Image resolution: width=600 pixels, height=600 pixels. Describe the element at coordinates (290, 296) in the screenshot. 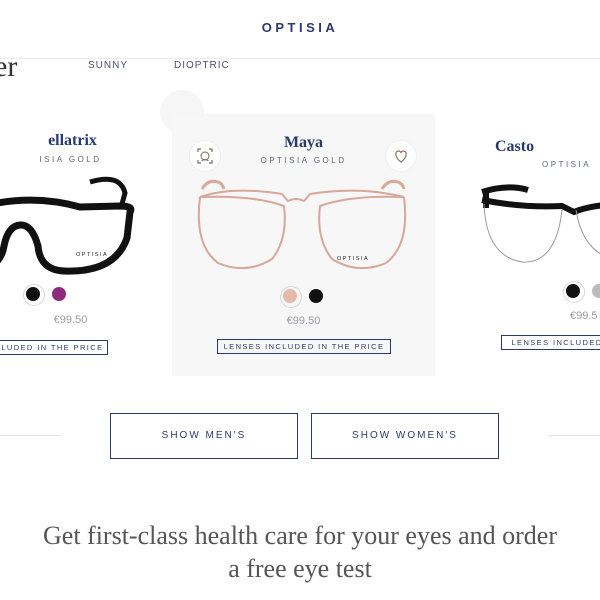

I see `color-swatch-rose-gold` at that location.